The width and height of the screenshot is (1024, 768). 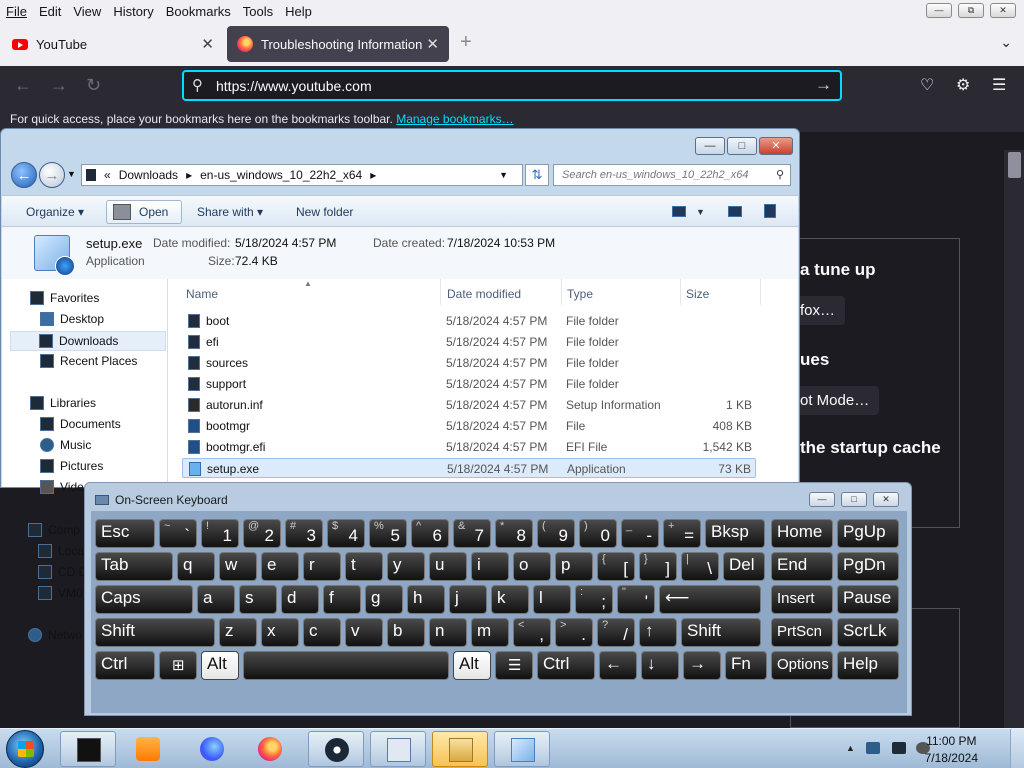 What do you see at coordinates (1006, 42) in the screenshot?
I see `list-tabs-icon: ⌄` at bounding box center [1006, 42].